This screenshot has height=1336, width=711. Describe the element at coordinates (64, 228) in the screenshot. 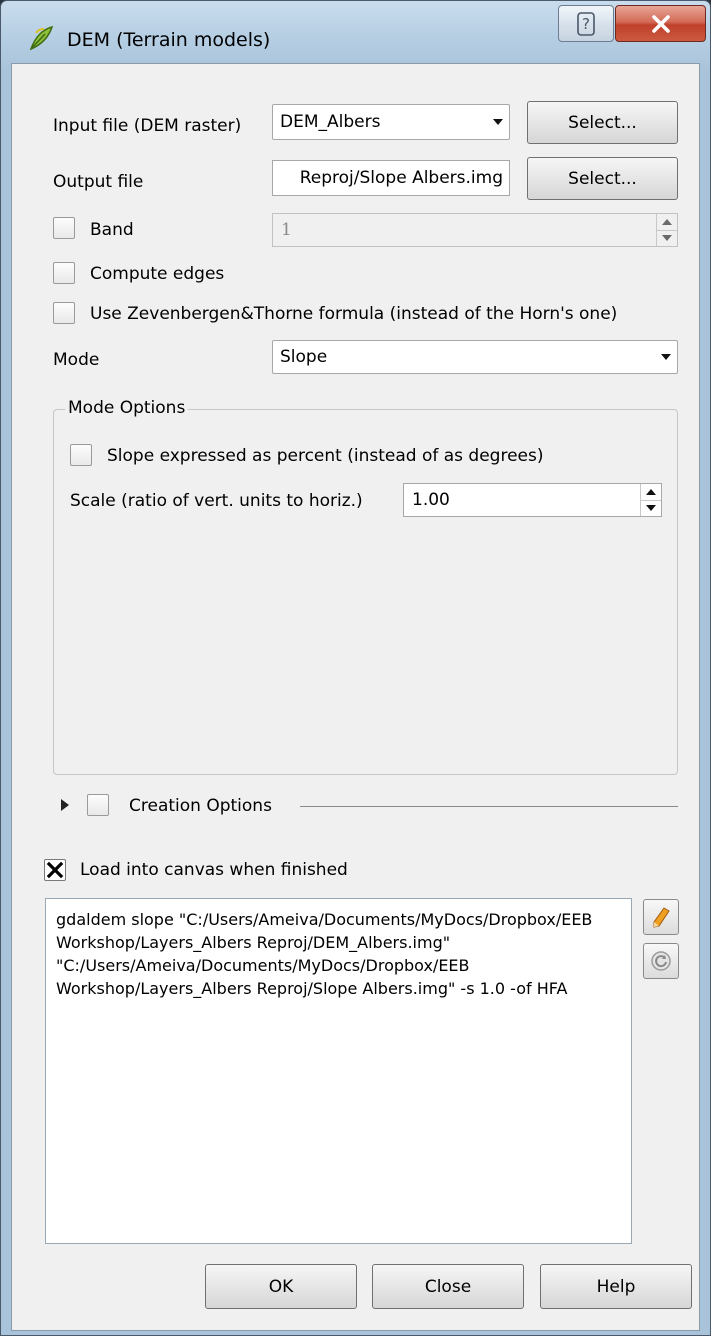

I see `band-checkbox` at that location.